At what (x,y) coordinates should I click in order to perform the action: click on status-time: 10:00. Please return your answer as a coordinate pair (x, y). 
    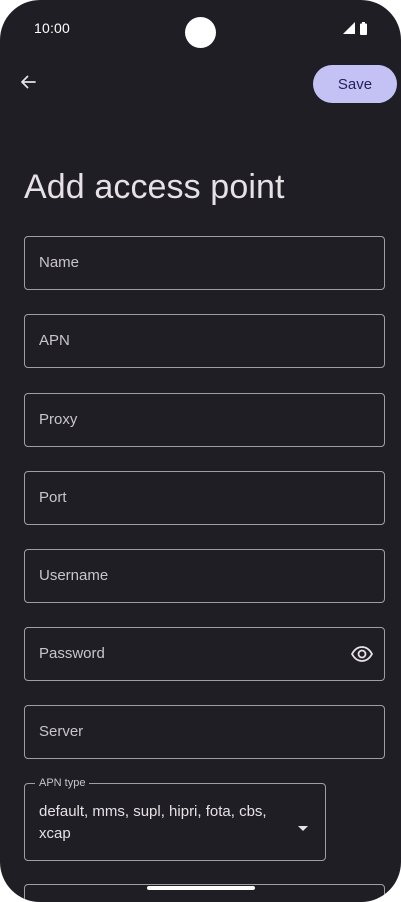
    Looking at the image, I should click on (52, 28).